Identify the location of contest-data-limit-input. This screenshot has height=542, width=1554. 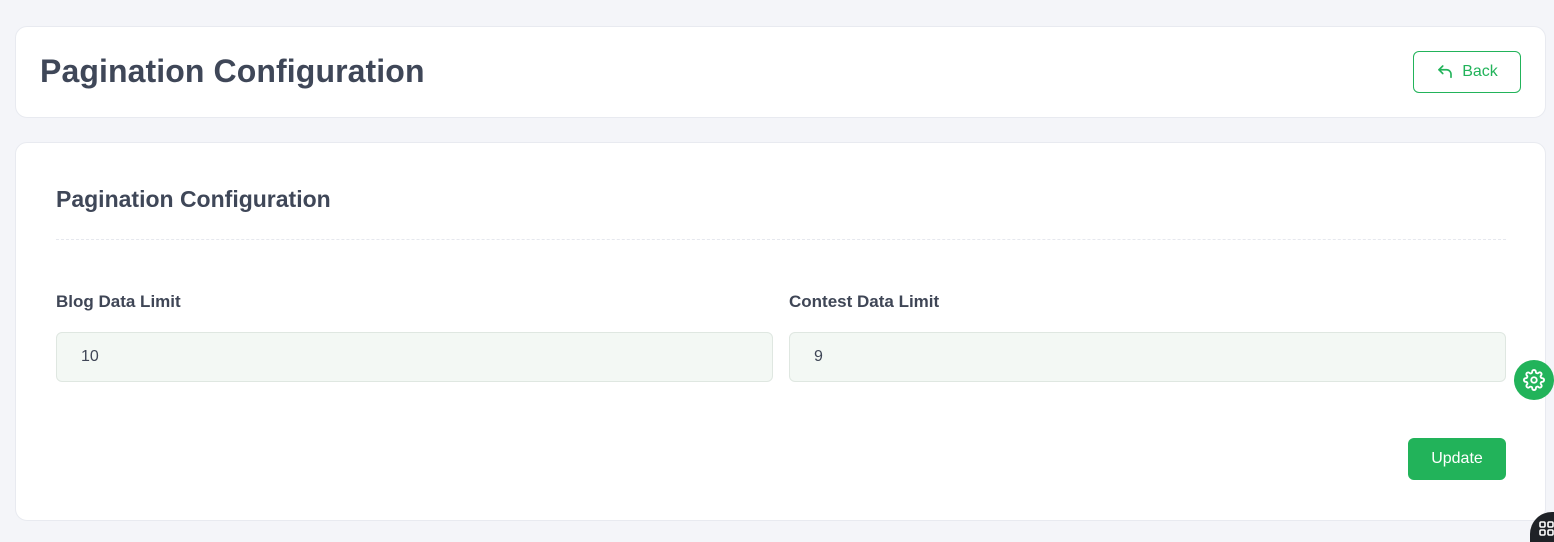
(1147, 357).